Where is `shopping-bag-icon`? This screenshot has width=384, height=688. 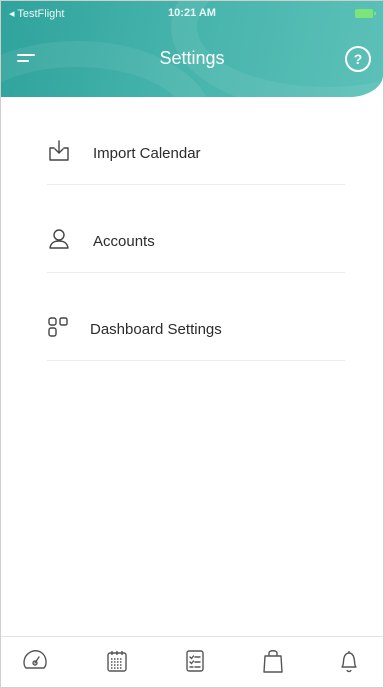
shopping-bag-icon is located at coordinates (273, 664).